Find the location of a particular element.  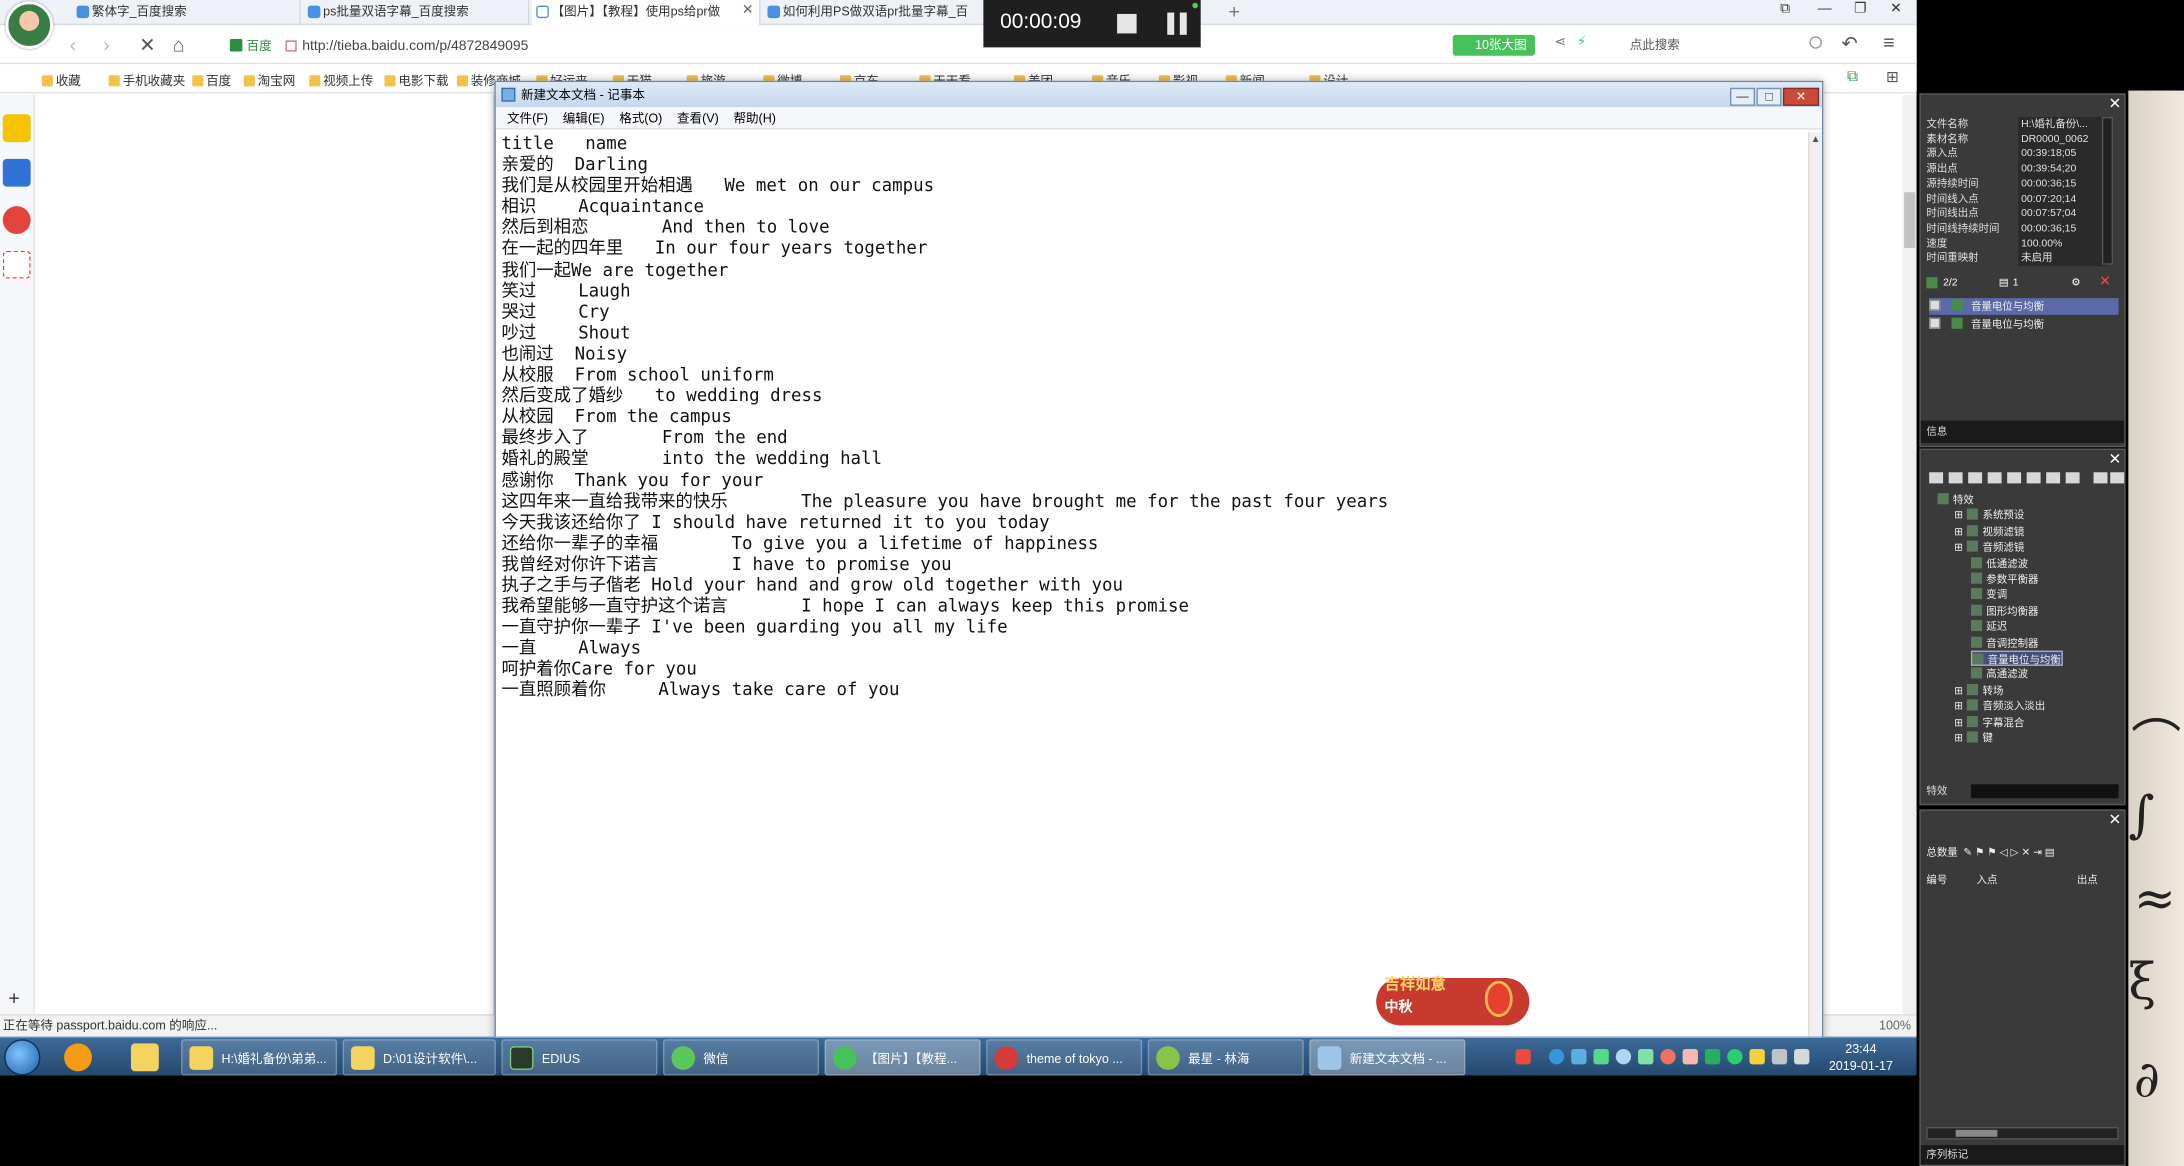

reading-list-icon is located at coordinates (16, 172).